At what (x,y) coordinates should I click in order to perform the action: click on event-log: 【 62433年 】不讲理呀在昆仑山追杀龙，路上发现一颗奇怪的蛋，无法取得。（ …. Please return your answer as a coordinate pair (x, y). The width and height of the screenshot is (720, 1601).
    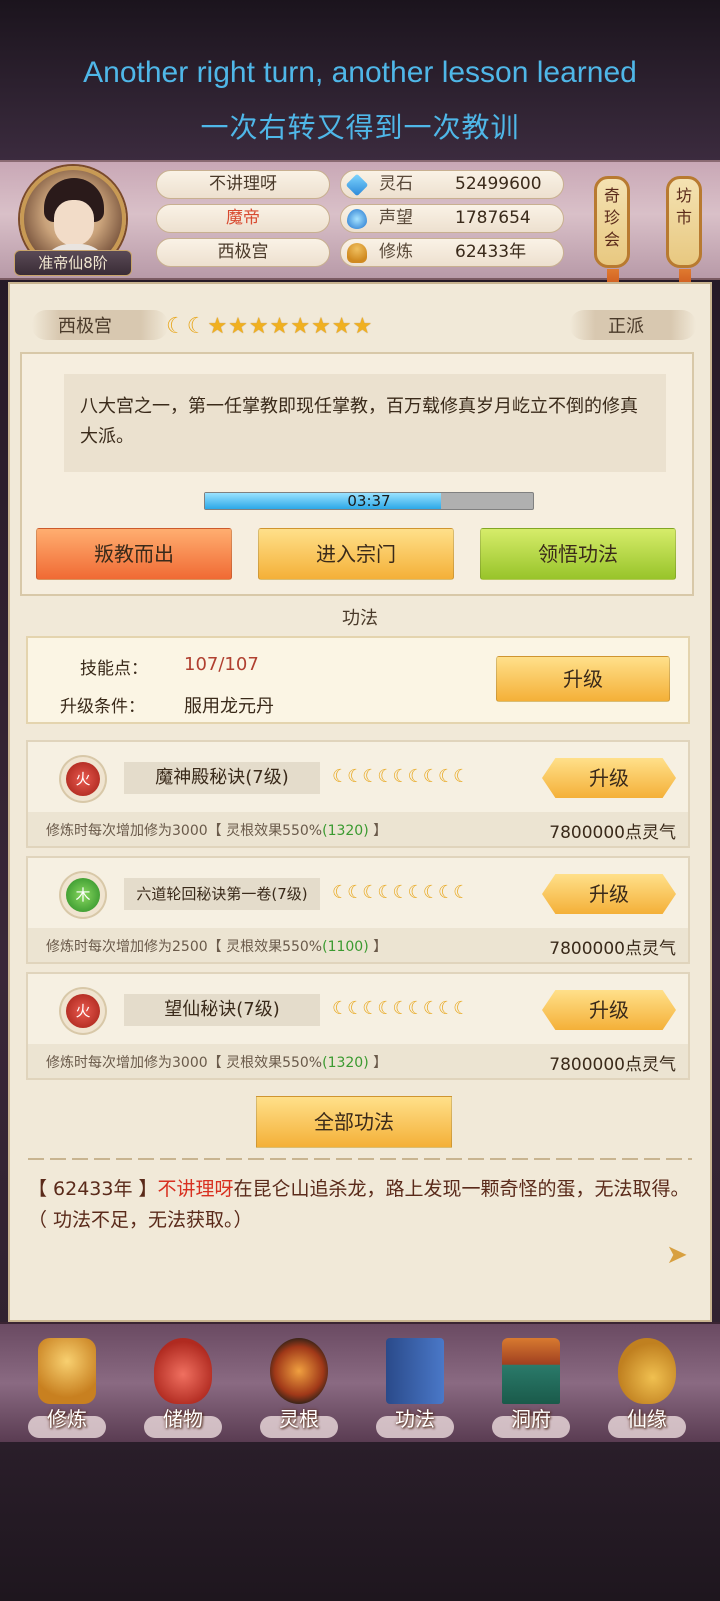
    Looking at the image, I should click on (359, 1204).